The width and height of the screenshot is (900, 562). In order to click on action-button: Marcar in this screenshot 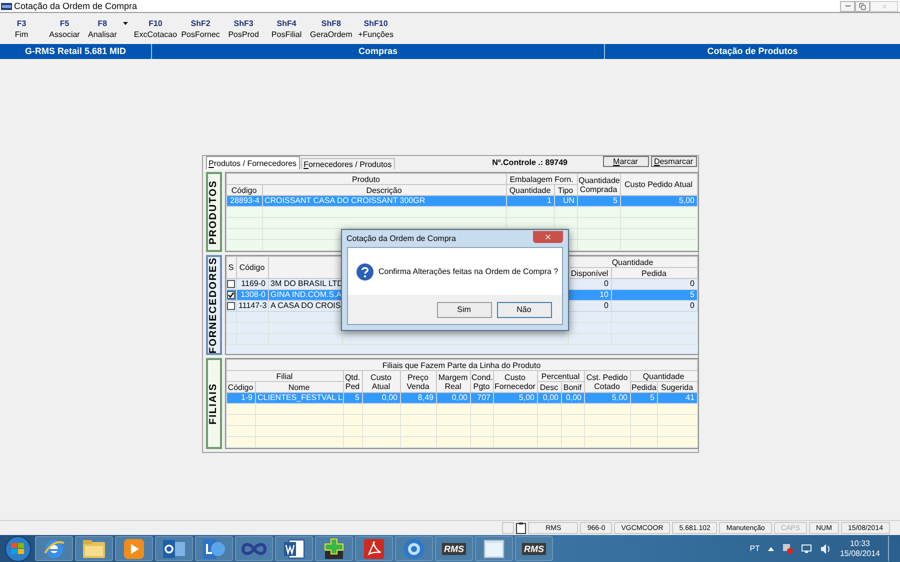, I will do `click(625, 161)`.